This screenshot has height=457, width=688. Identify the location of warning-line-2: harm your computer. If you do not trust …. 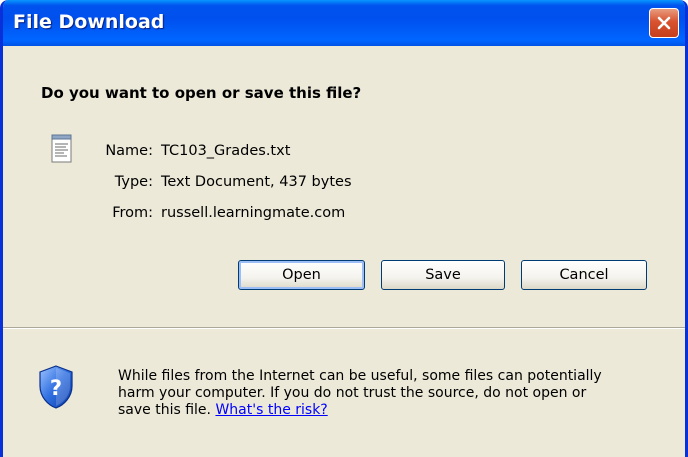
(352, 393).